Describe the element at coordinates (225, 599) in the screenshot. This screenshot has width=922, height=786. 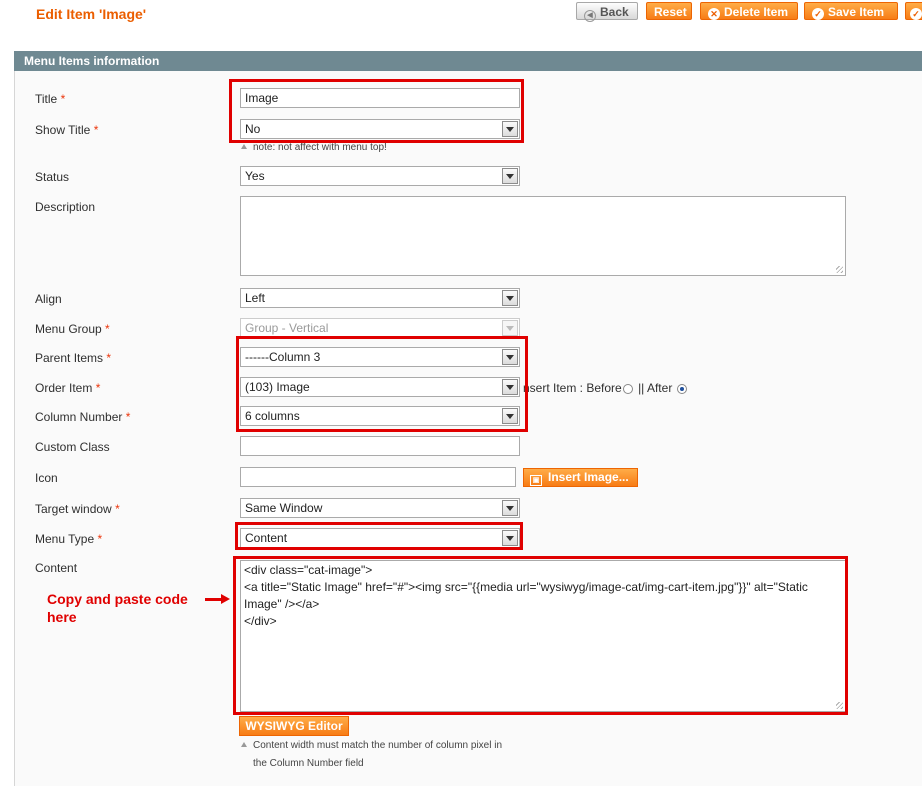
I see `arrow-right-icon` at that location.